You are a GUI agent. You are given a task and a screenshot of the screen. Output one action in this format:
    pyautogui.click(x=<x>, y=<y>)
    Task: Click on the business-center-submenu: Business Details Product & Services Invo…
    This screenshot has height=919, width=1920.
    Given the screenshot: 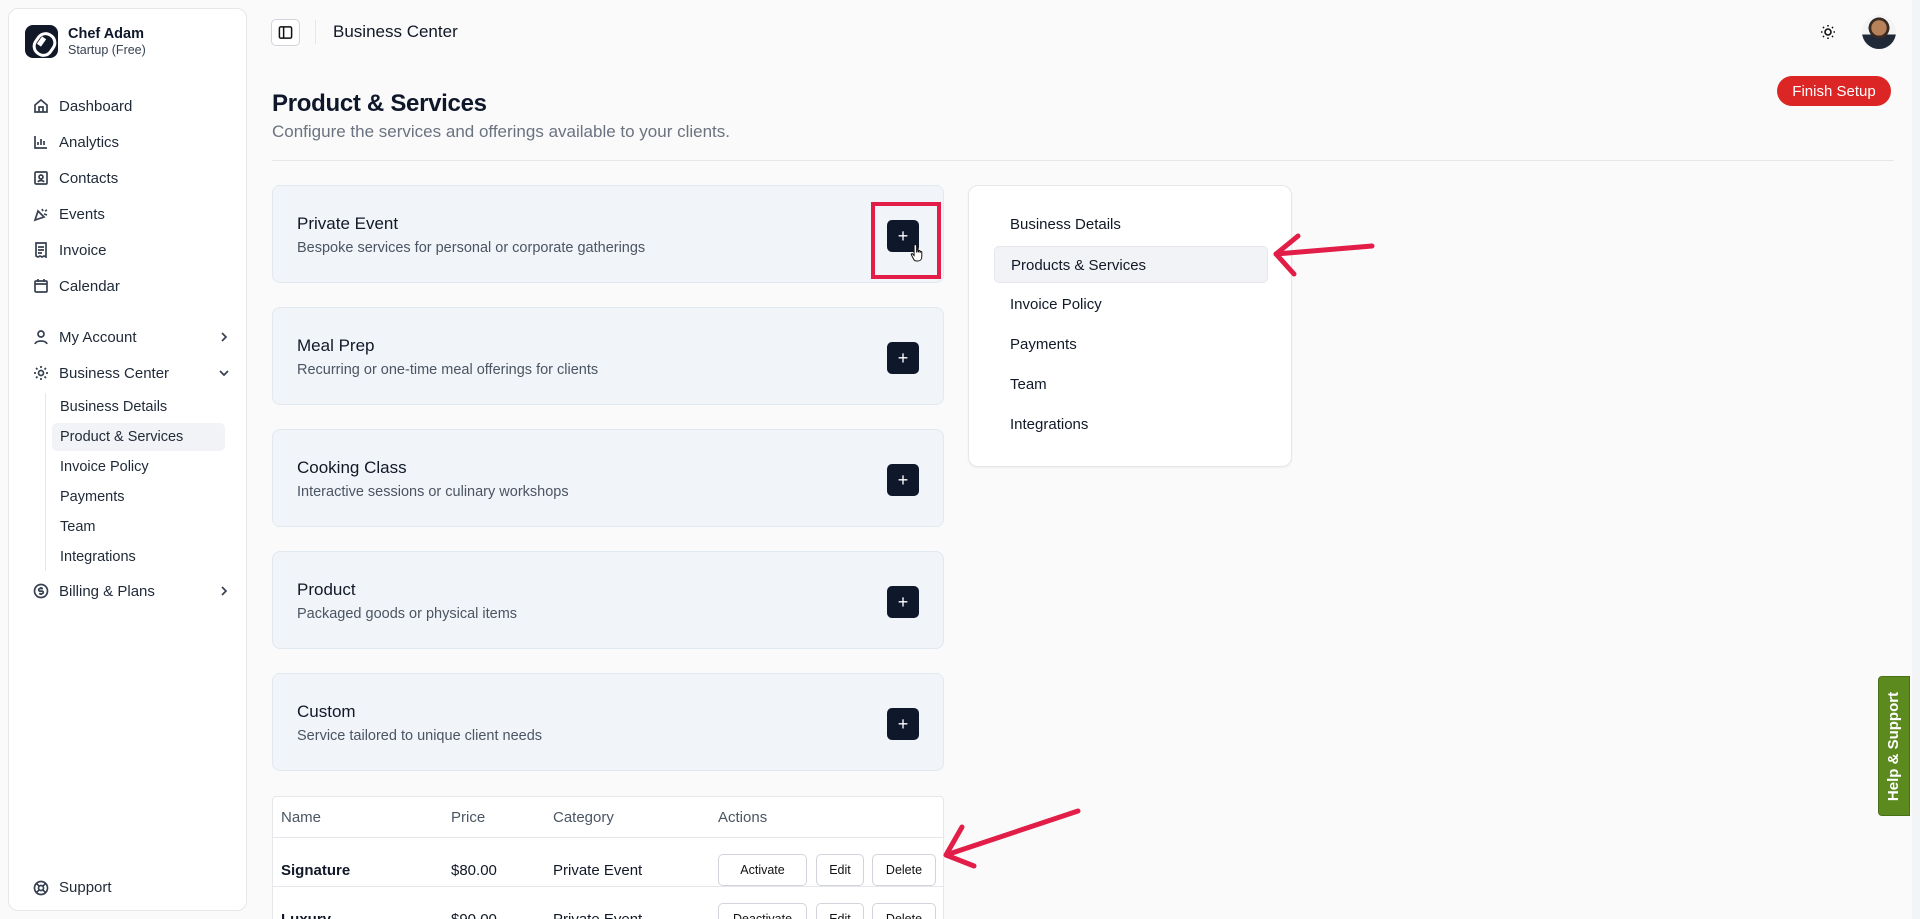 What is the action you would take?
    pyautogui.click(x=142, y=482)
    